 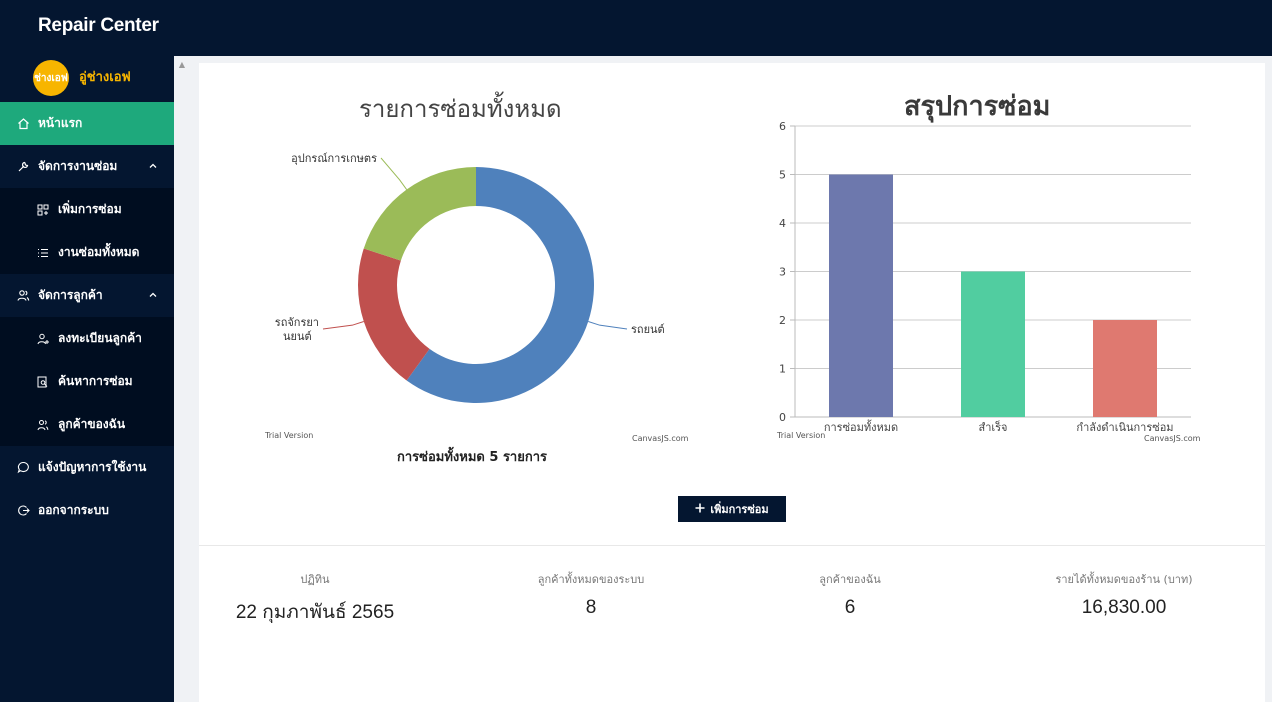 I want to click on stat-value: 16,830.00, so click(x=1124, y=607).